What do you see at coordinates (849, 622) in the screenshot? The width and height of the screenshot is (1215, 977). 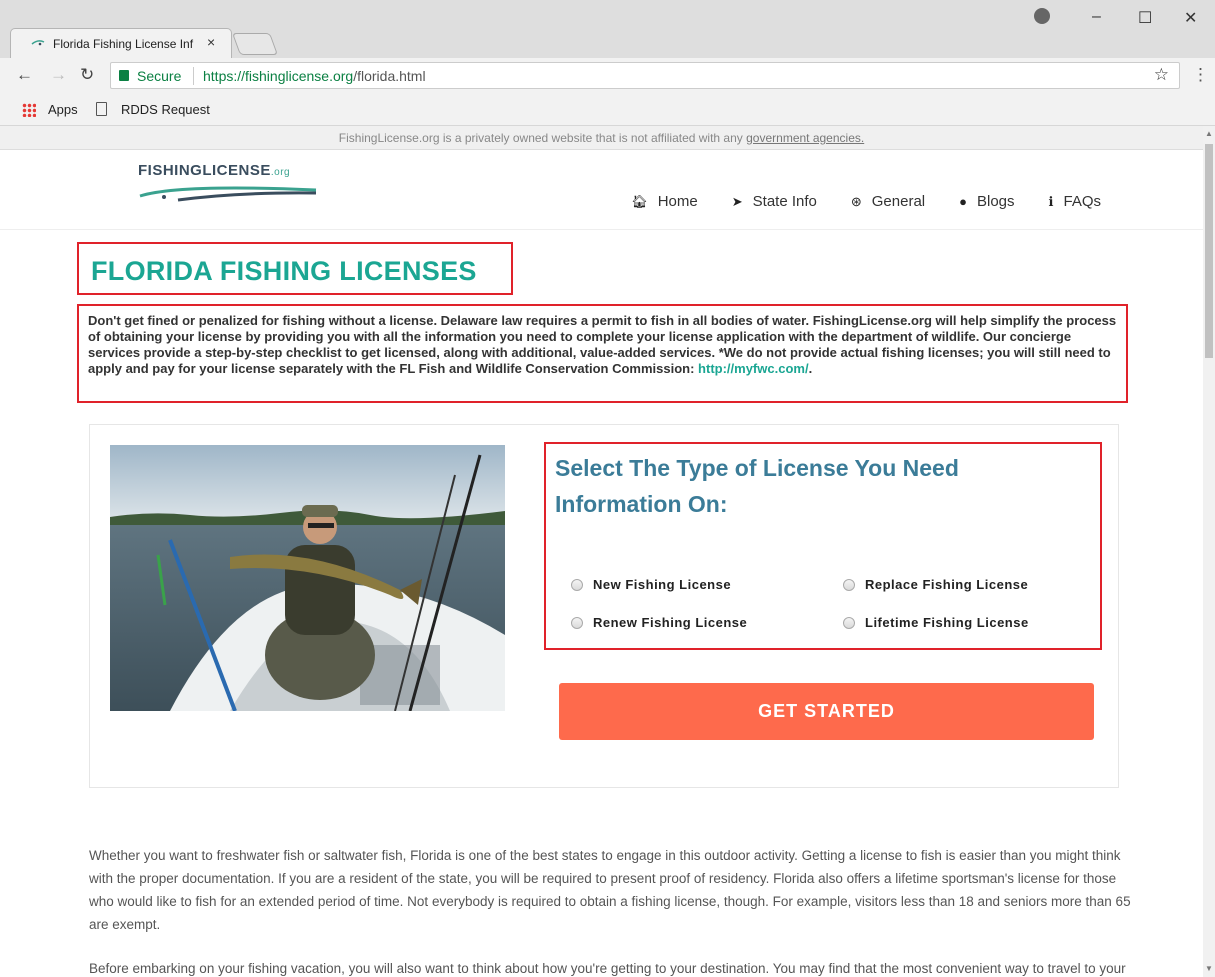 I see `radio-lifetime` at bounding box center [849, 622].